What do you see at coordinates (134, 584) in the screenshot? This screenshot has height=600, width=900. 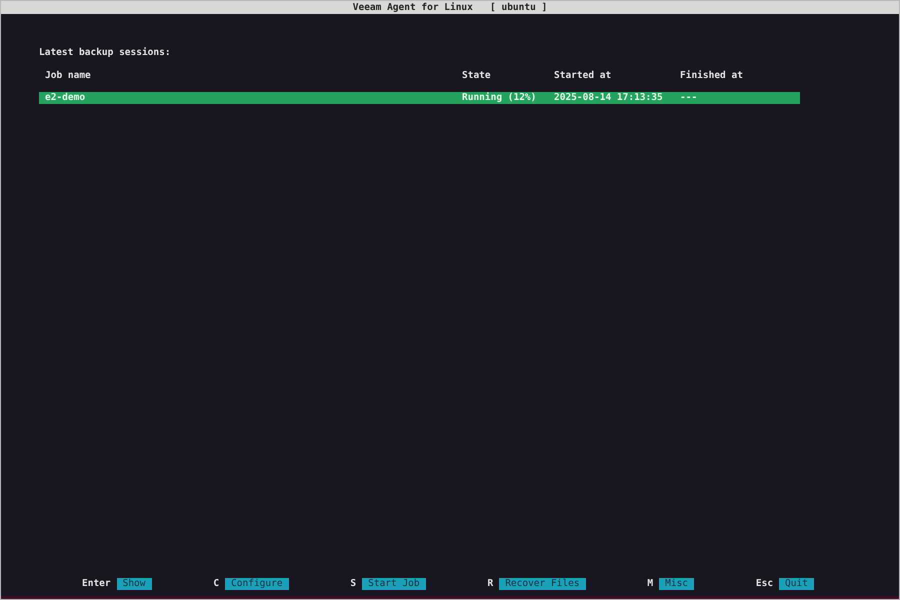 I see `shortcut-button: Show` at bounding box center [134, 584].